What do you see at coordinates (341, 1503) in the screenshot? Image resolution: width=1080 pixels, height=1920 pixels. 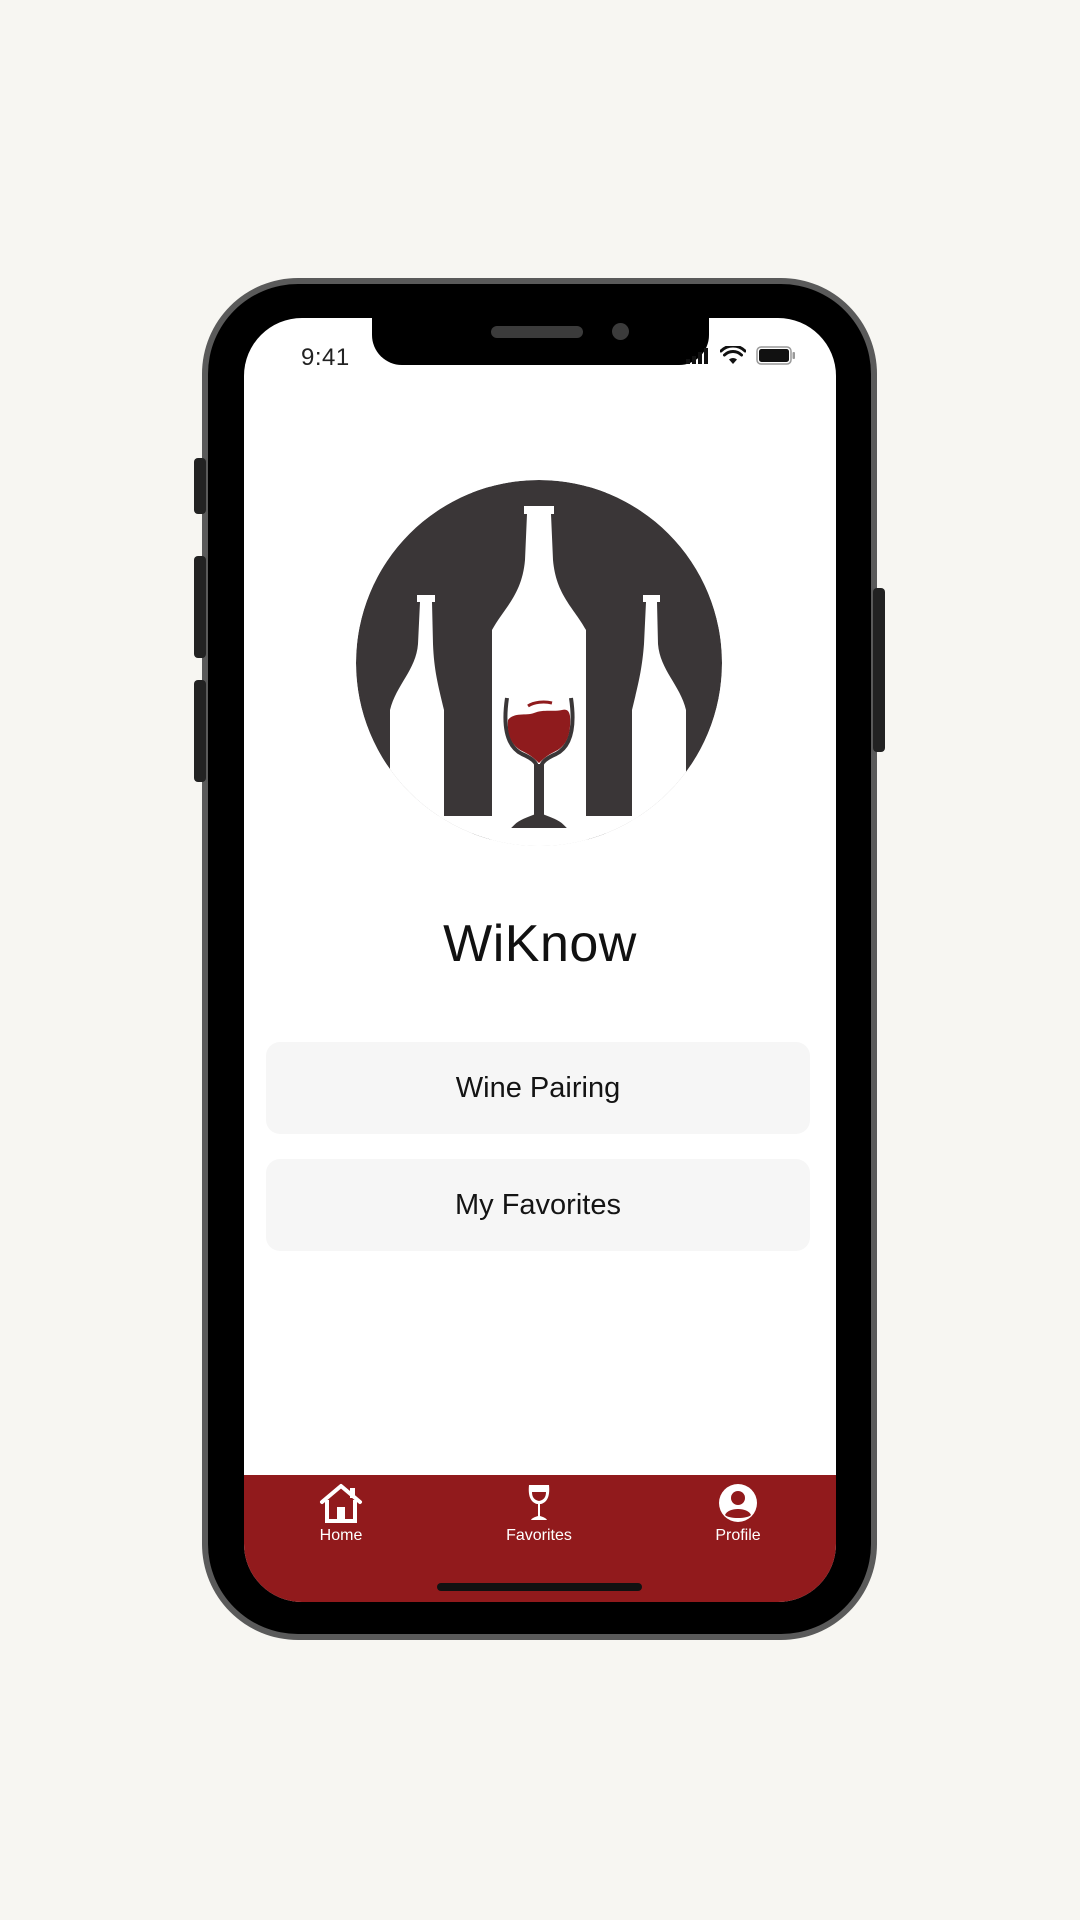 I see `home-icon` at bounding box center [341, 1503].